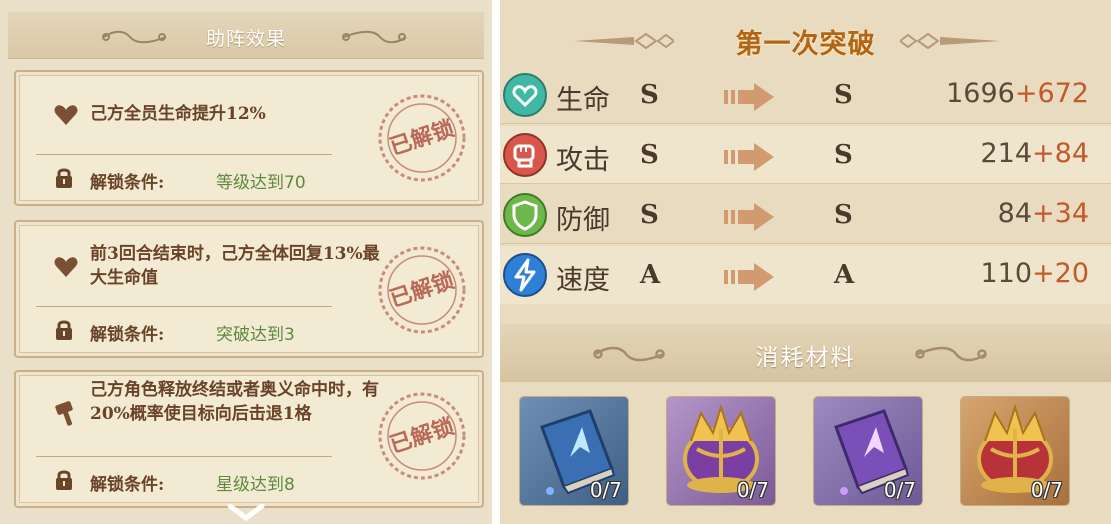 This screenshot has height=524, width=1111. What do you see at coordinates (583, 280) in the screenshot?
I see `stat-name: 速度` at bounding box center [583, 280].